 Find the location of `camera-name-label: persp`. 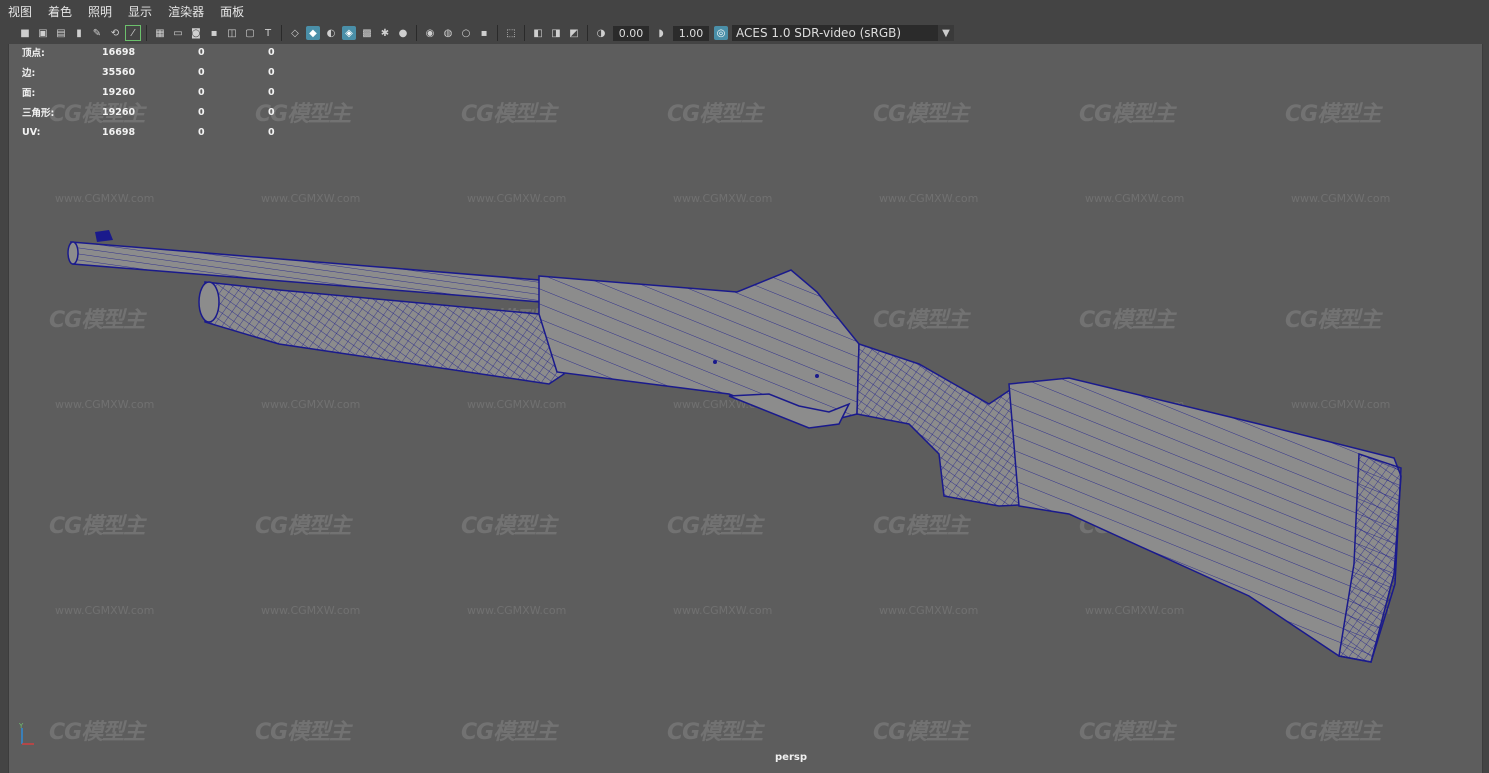

camera-name-label: persp is located at coordinates (791, 757).